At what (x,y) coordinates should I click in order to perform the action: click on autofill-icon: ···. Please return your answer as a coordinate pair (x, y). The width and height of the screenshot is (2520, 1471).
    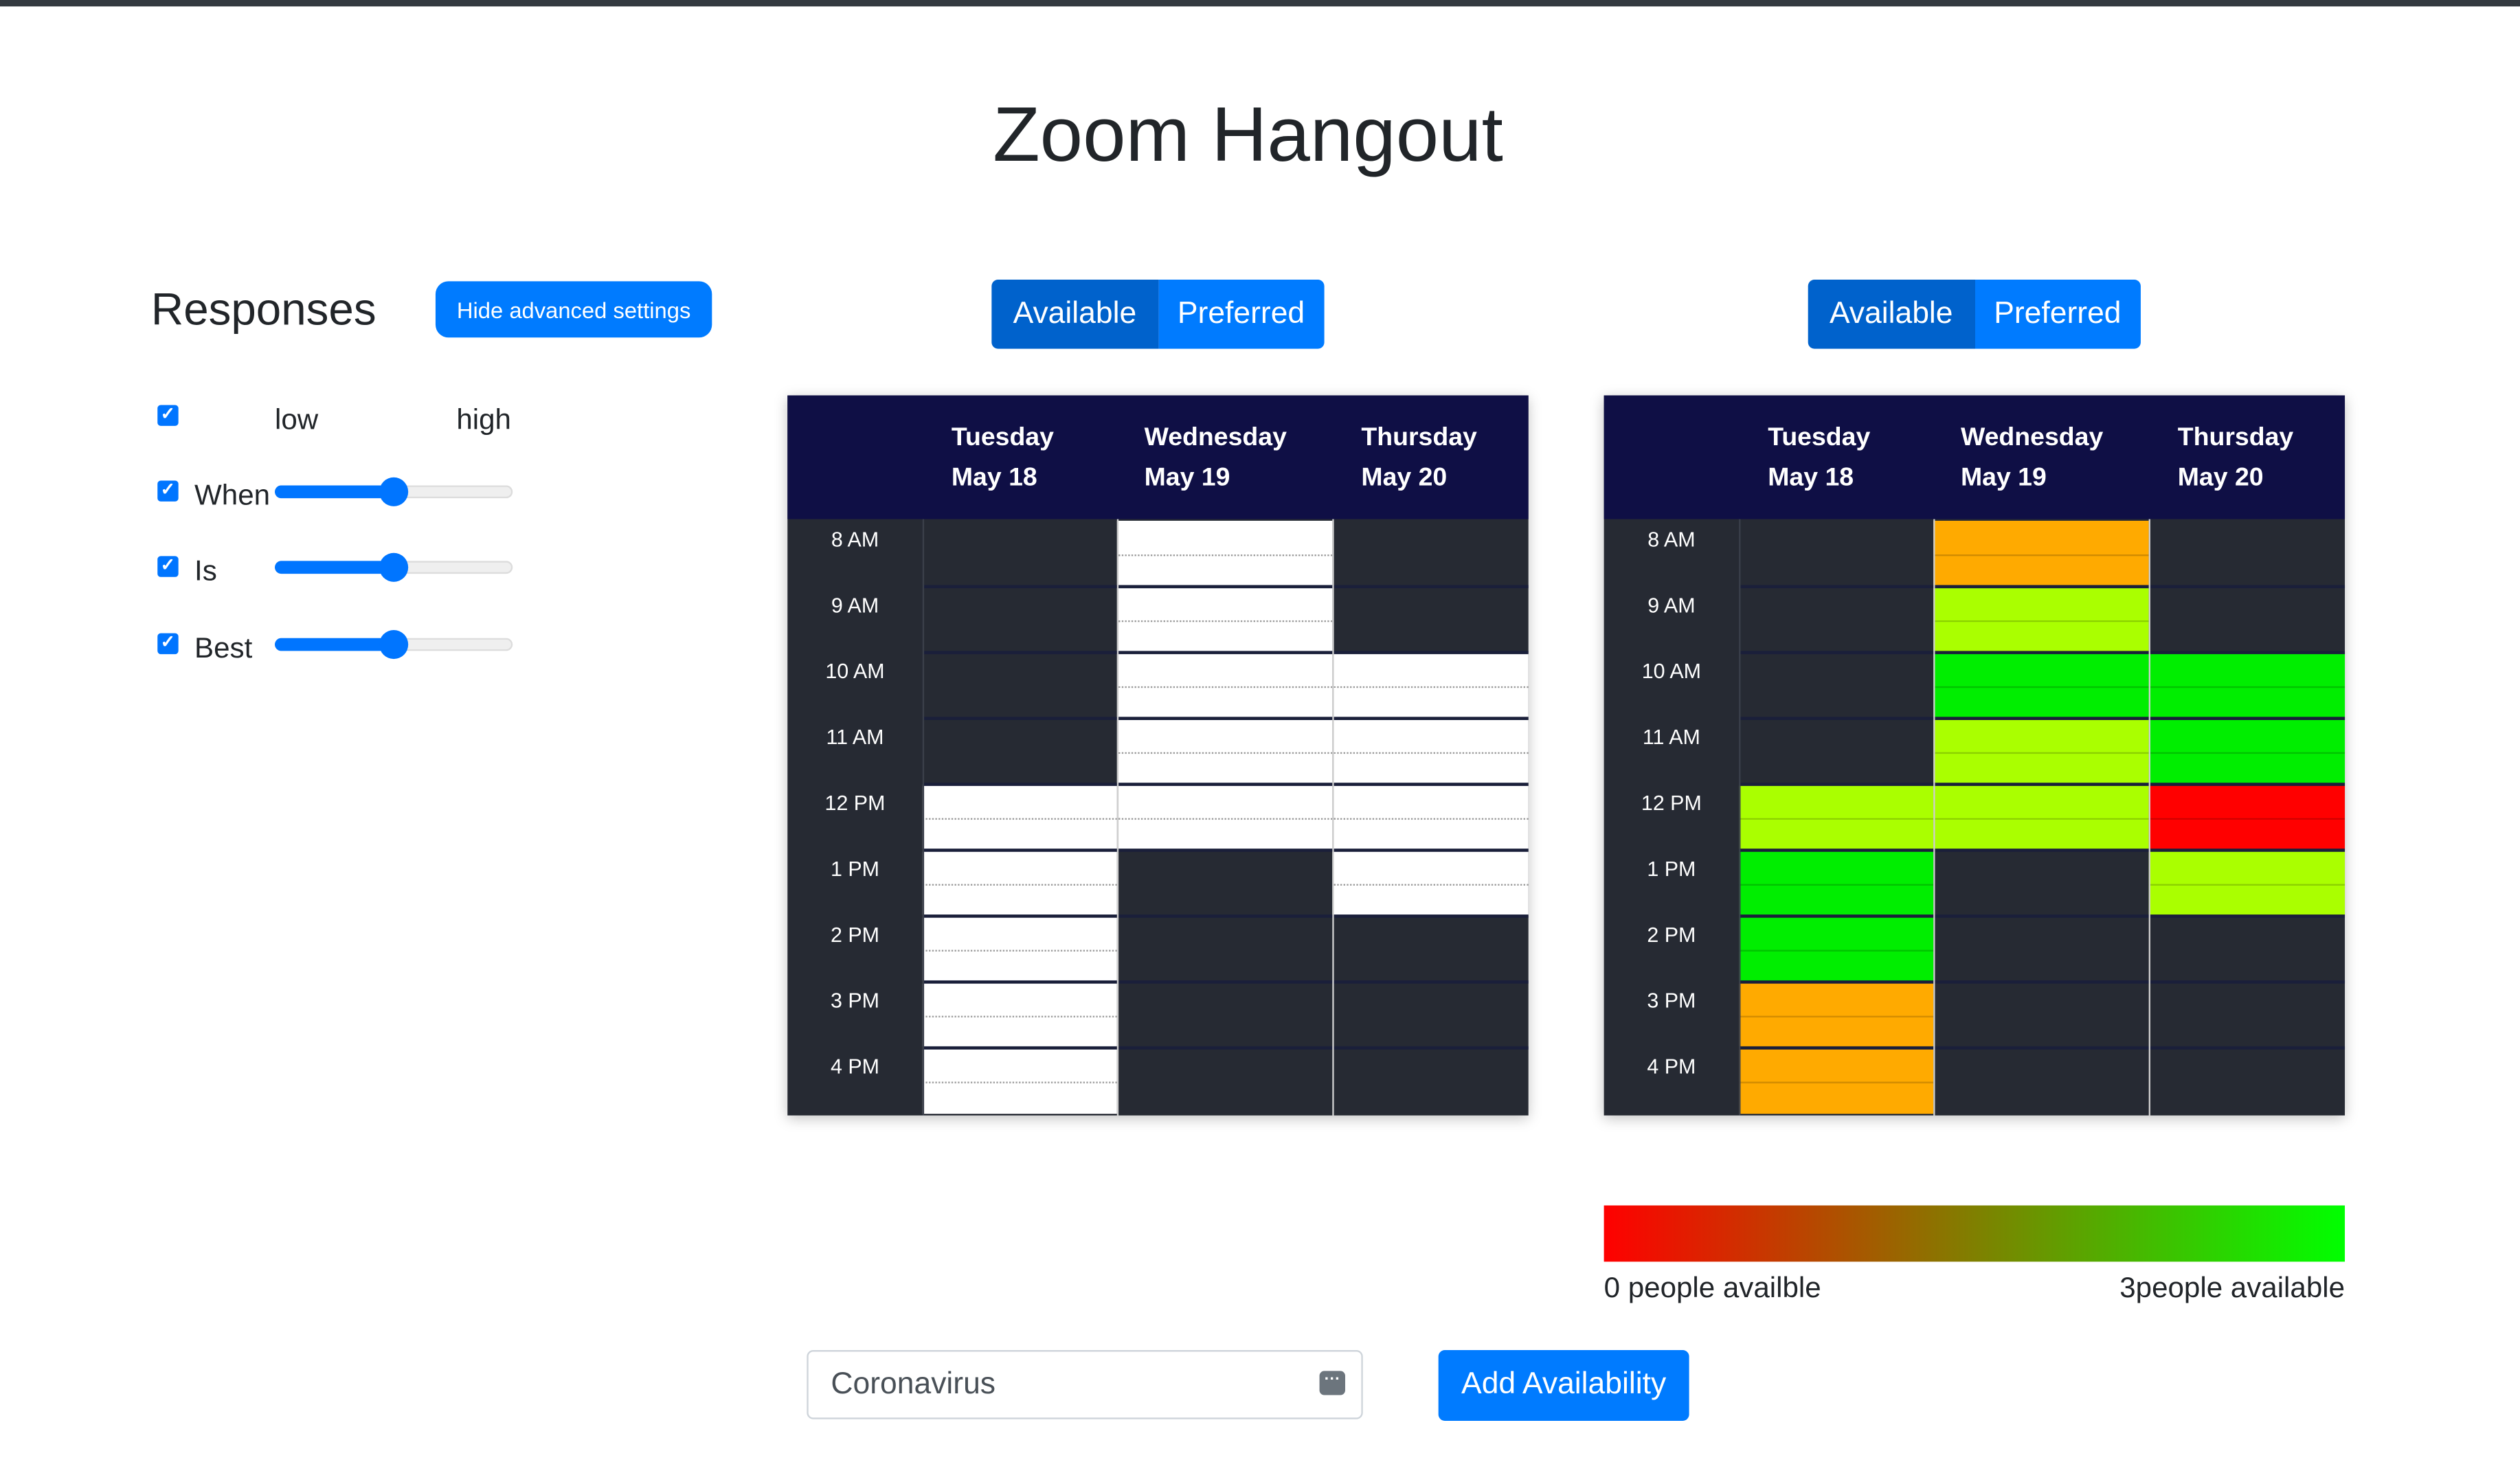
    Looking at the image, I should click on (1332, 1383).